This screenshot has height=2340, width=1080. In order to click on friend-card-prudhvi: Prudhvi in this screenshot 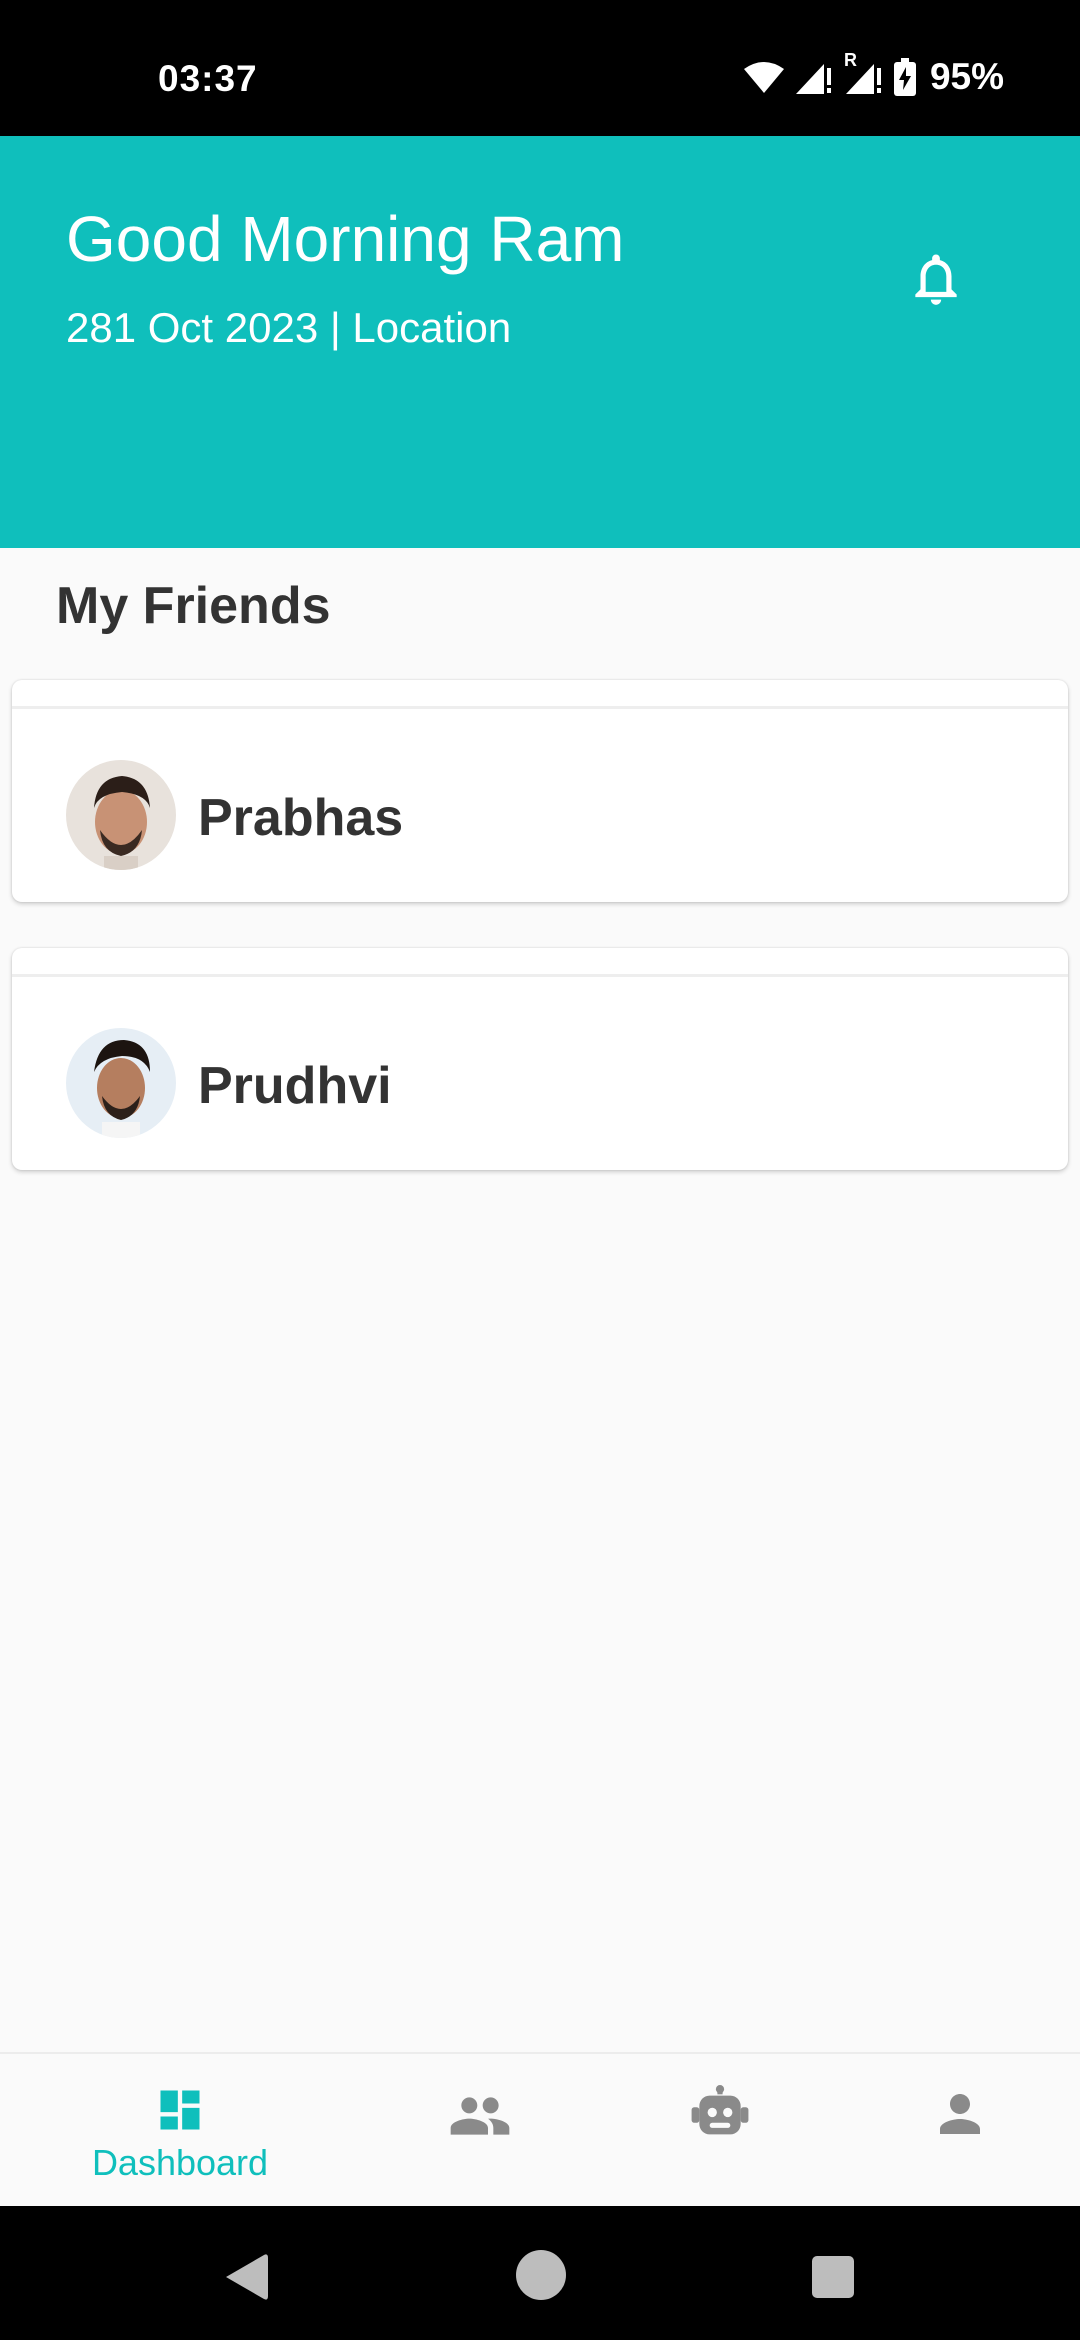, I will do `click(540, 1059)`.